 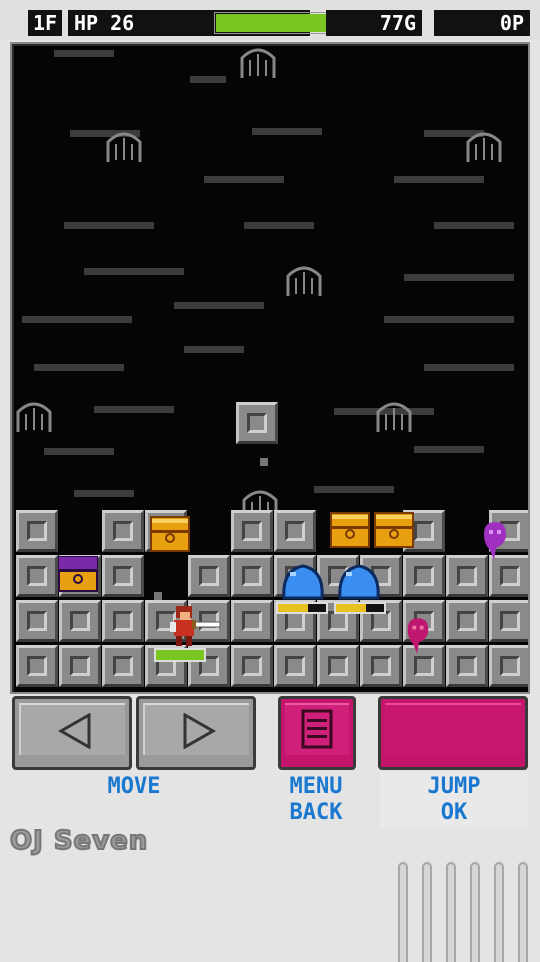 What do you see at coordinates (78, 574) in the screenshot?
I see `purple-chest-icon` at bounding box center [78, 574].